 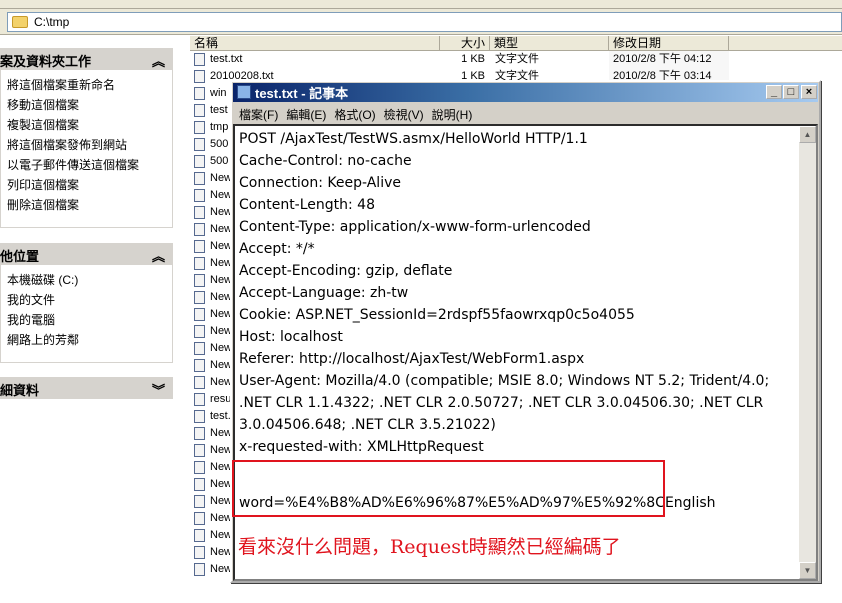 What do you see at coordinates (405, 113) in the screenshot?
I see `menu-item: 檢視(V)` at bounding box center [405, 113].